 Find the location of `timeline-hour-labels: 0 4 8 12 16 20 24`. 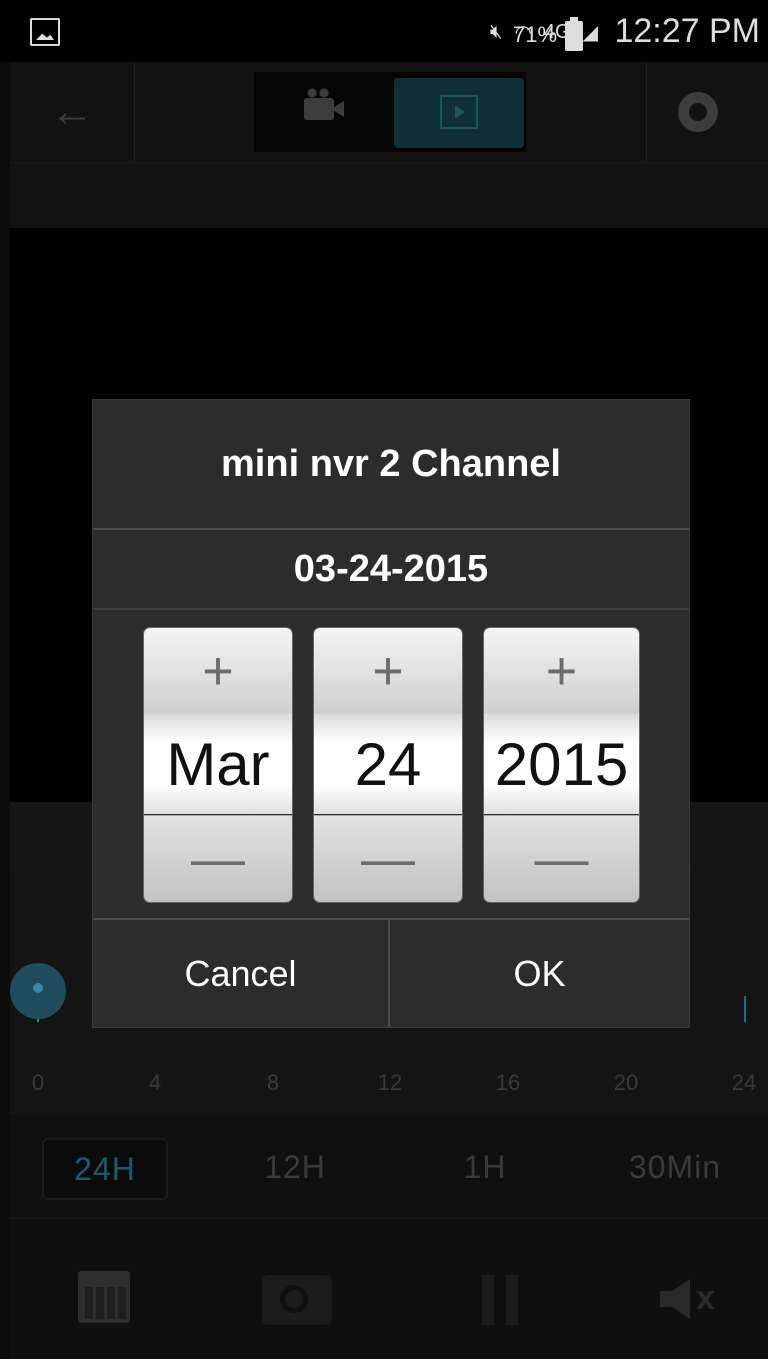

timeline-hour-labels: 0 4 8 12 16 20 24 is located at coordinates (389, 1085).